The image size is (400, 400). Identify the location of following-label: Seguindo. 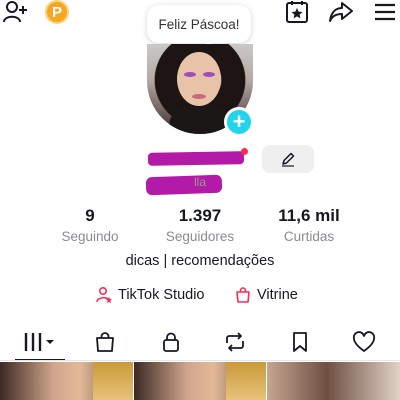
(90, 236).